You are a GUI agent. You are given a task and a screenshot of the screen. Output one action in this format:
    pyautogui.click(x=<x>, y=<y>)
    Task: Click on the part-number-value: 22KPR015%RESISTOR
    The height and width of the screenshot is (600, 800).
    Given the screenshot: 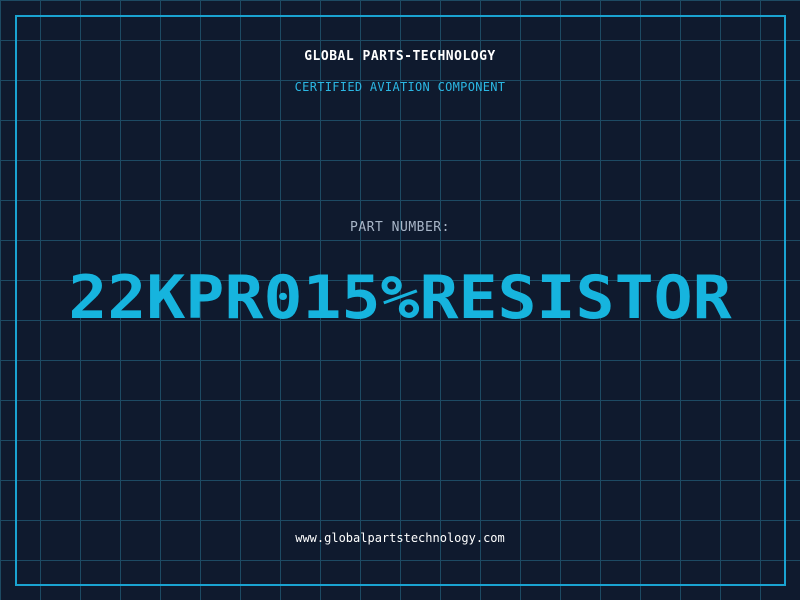 What is the action you would take?
    pyautogui.click(x=400, y=298)
    